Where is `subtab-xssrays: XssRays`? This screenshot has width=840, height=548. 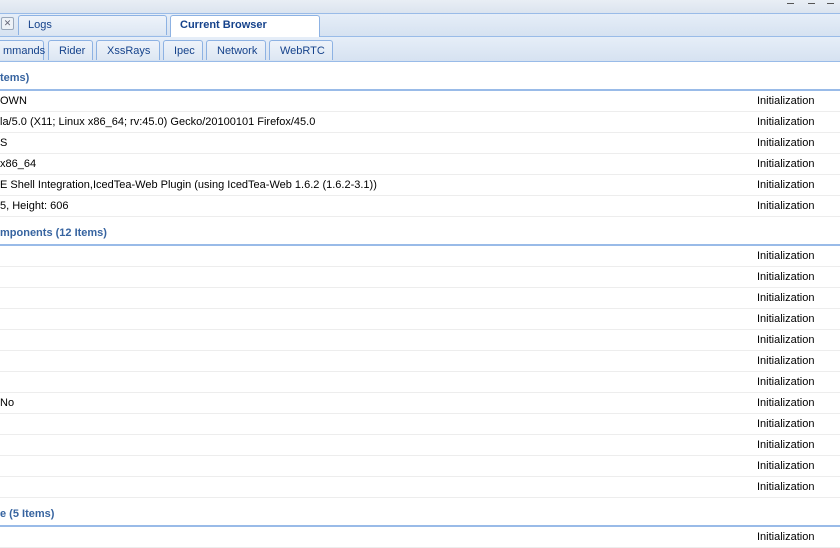 subtab-xssrays: XssRays is located at coordinates (128, 50).